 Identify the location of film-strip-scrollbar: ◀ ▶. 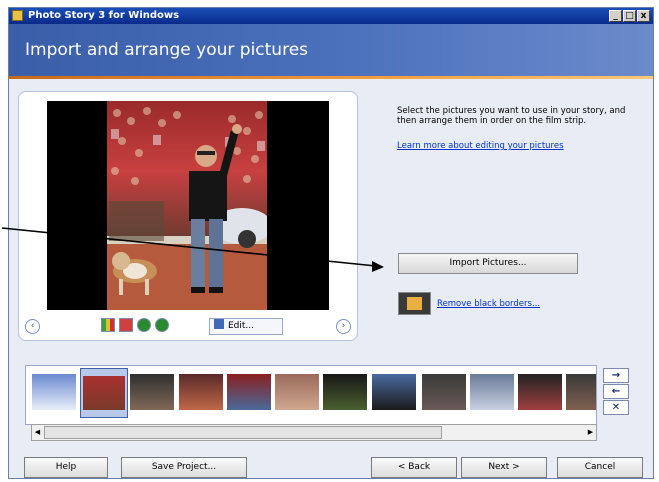
(314, 432).